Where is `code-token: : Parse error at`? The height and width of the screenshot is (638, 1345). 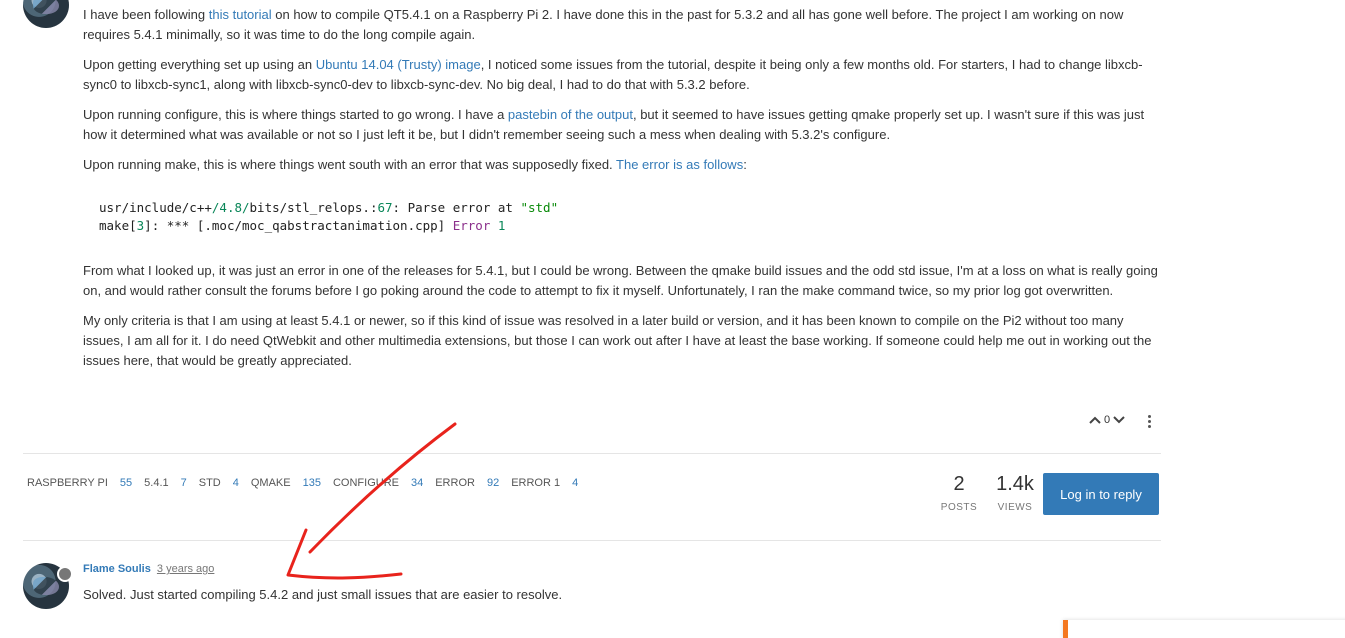 code-token: : Parse error at is located at coordinates (456, 207).